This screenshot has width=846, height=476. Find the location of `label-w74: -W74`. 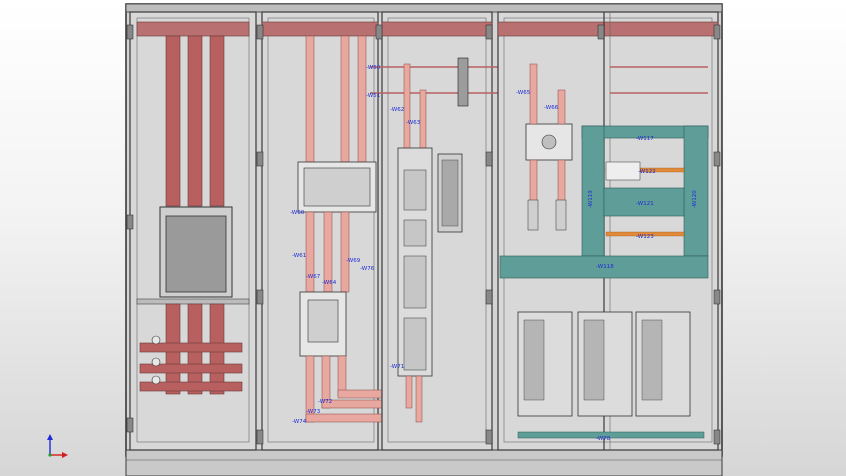

label-w74: -W74 is located at coordinates (299, 422).